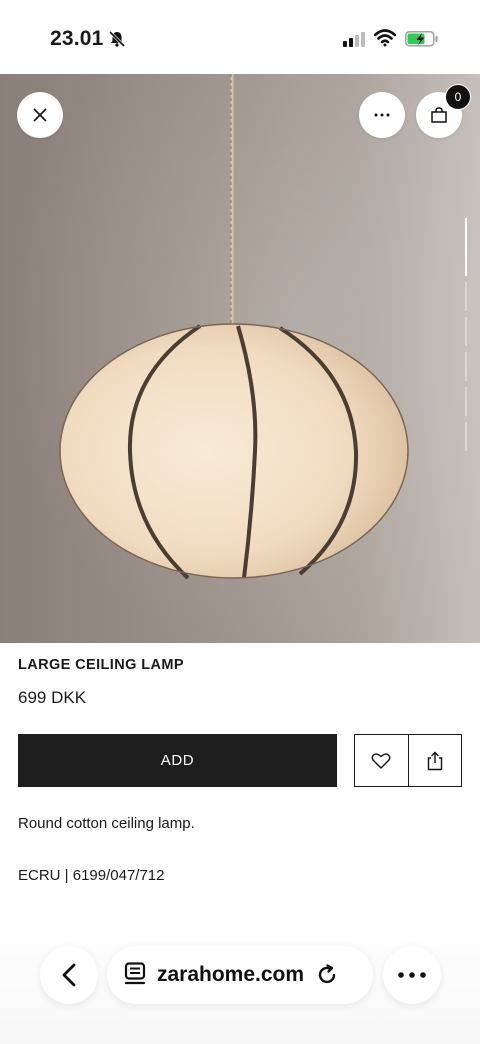 The width and height of the screenshot is (480, 1044). I want to click on address-bar: zarahome.com, so click(240, 975).